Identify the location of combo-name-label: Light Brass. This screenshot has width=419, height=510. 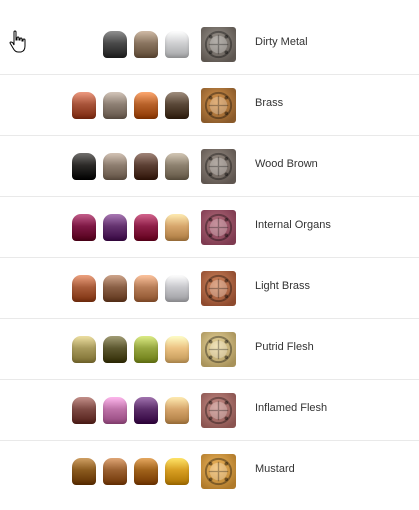
(283, 286).